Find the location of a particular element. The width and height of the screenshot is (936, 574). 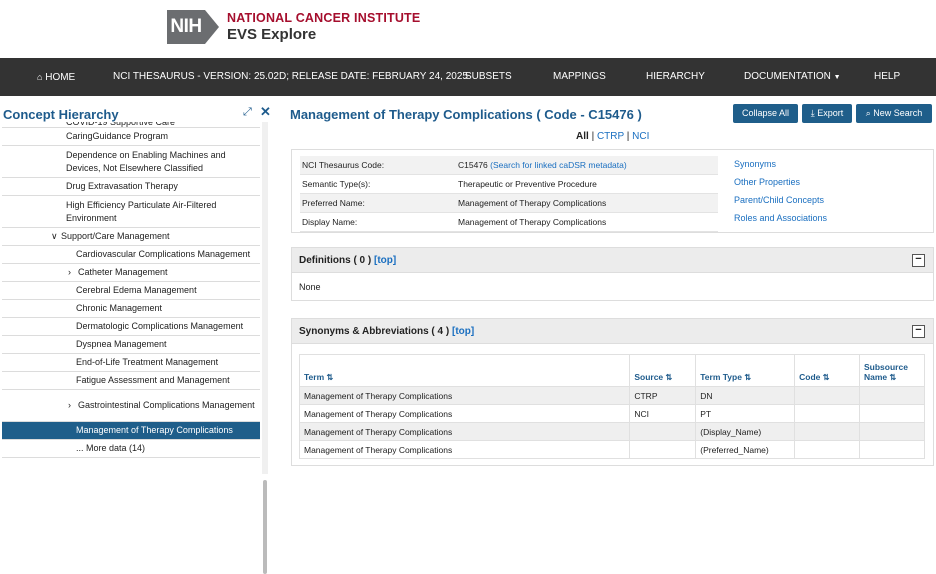

tree-item: Dyspnea Management is located at coordinates (131, 345).